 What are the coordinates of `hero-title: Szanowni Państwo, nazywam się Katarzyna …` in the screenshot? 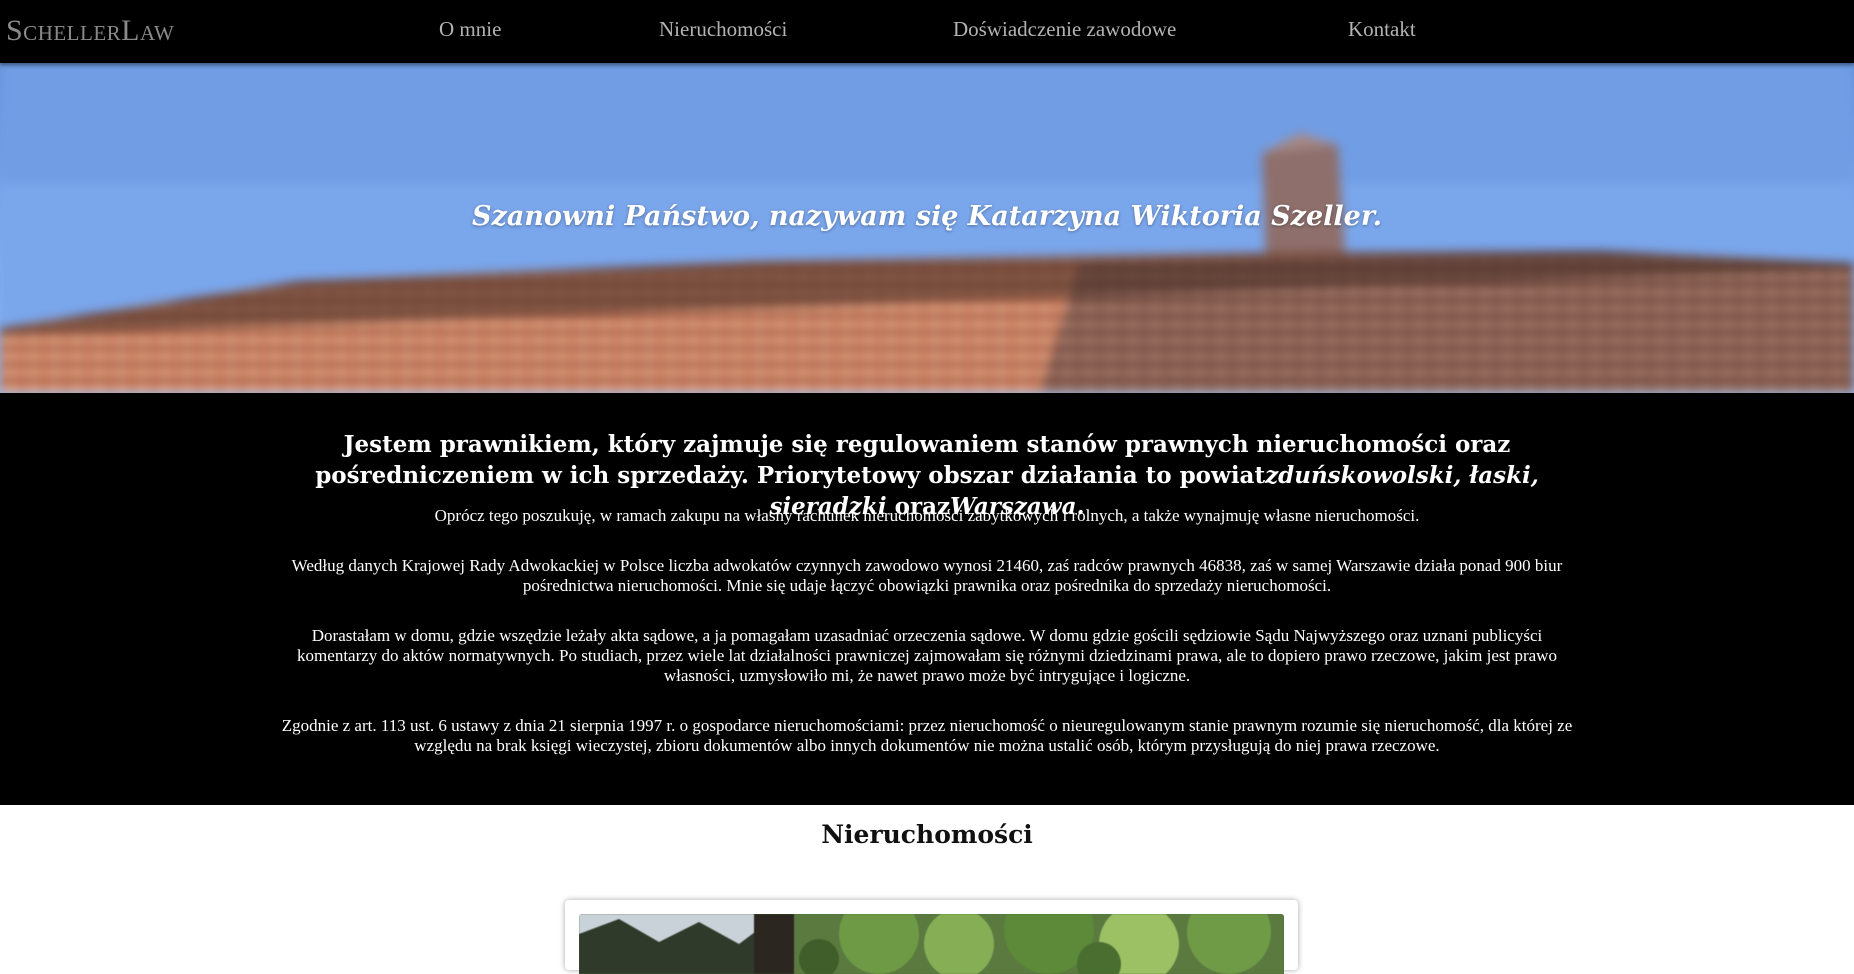 It's located at (927, 216).